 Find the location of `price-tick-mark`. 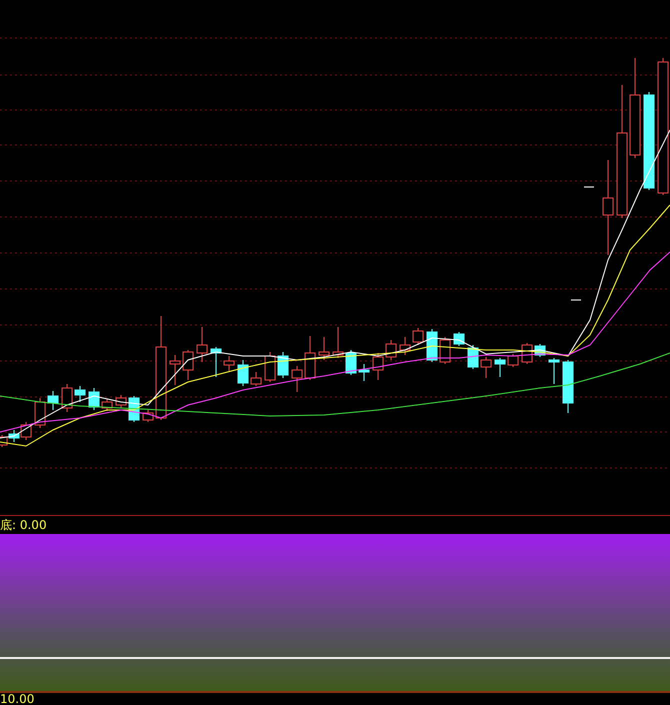

price-tick-mark is located at coordinates (589, 187).